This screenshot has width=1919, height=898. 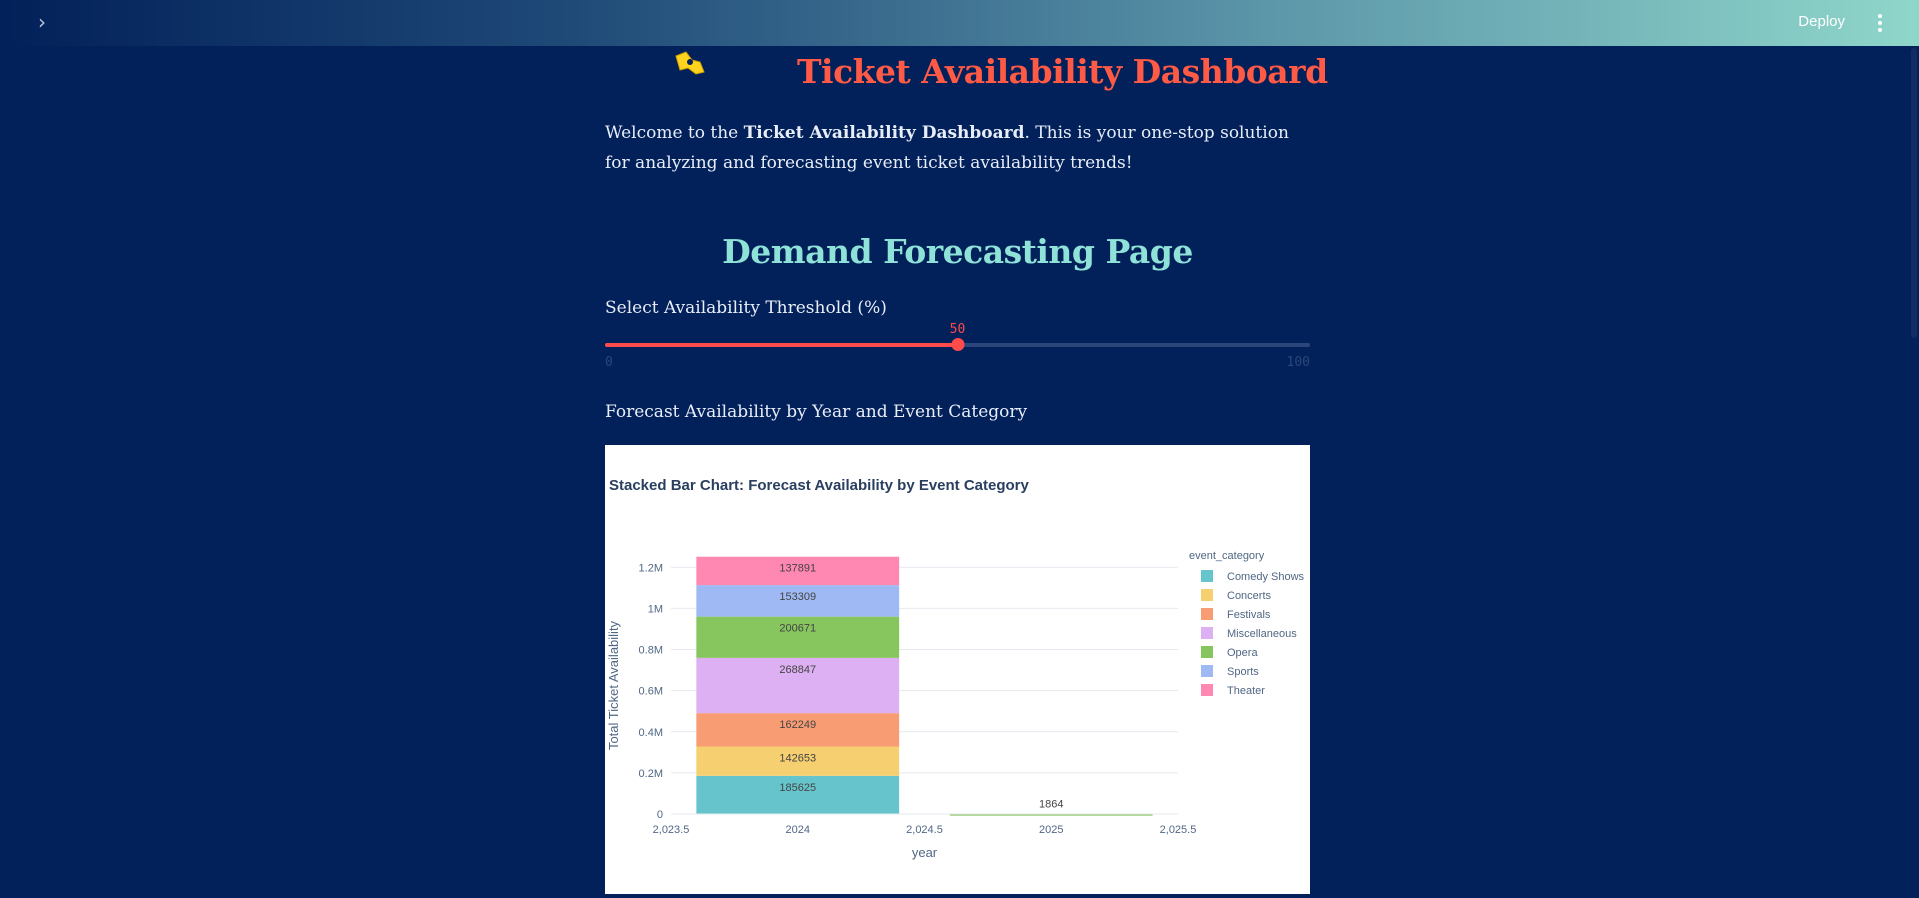 What do you see at coordinates (42, 23) in the screenshot?
I see `sidebar-expand-chevron-icon: ›` at bounding box center [42, 23].